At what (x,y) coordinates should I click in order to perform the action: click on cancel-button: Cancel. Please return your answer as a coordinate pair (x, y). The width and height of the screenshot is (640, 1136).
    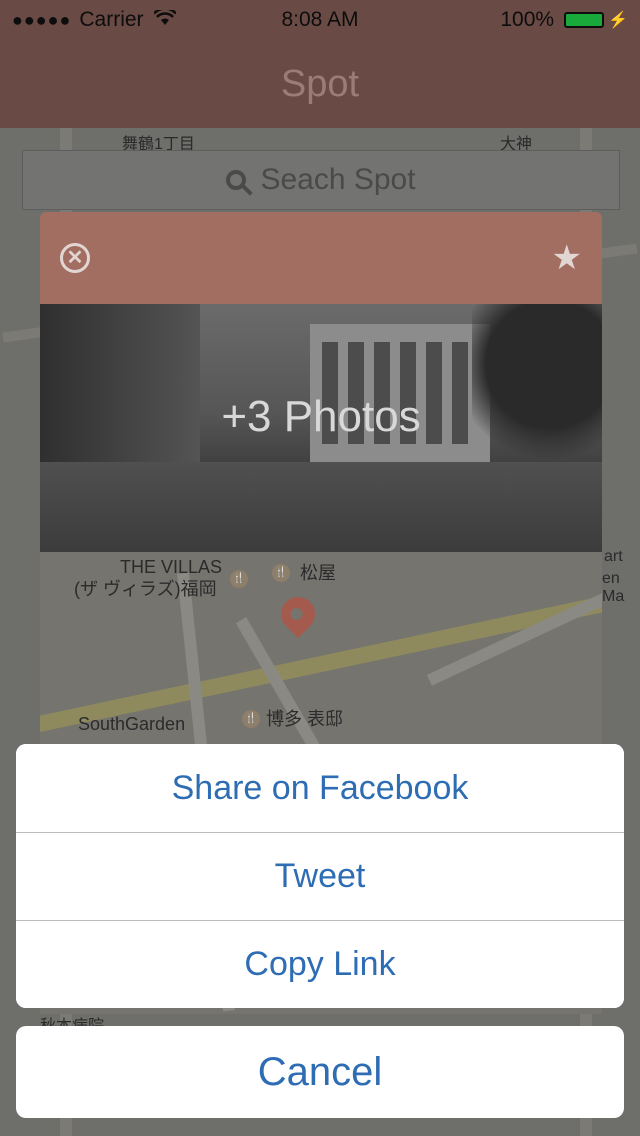
    Looking at the image, I should click on (320, 1072).